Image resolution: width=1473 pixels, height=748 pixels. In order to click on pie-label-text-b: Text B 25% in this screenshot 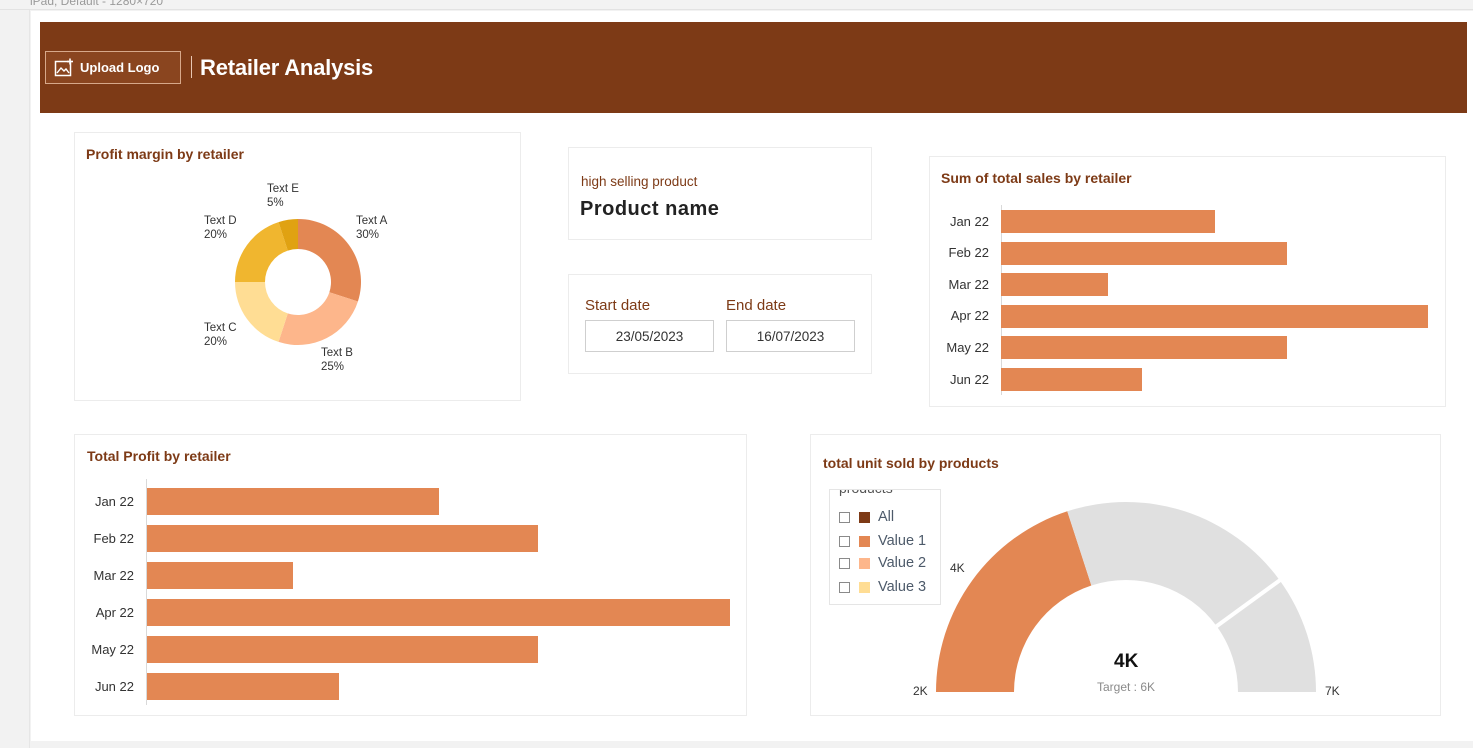, I will do `click(337, 360)`.